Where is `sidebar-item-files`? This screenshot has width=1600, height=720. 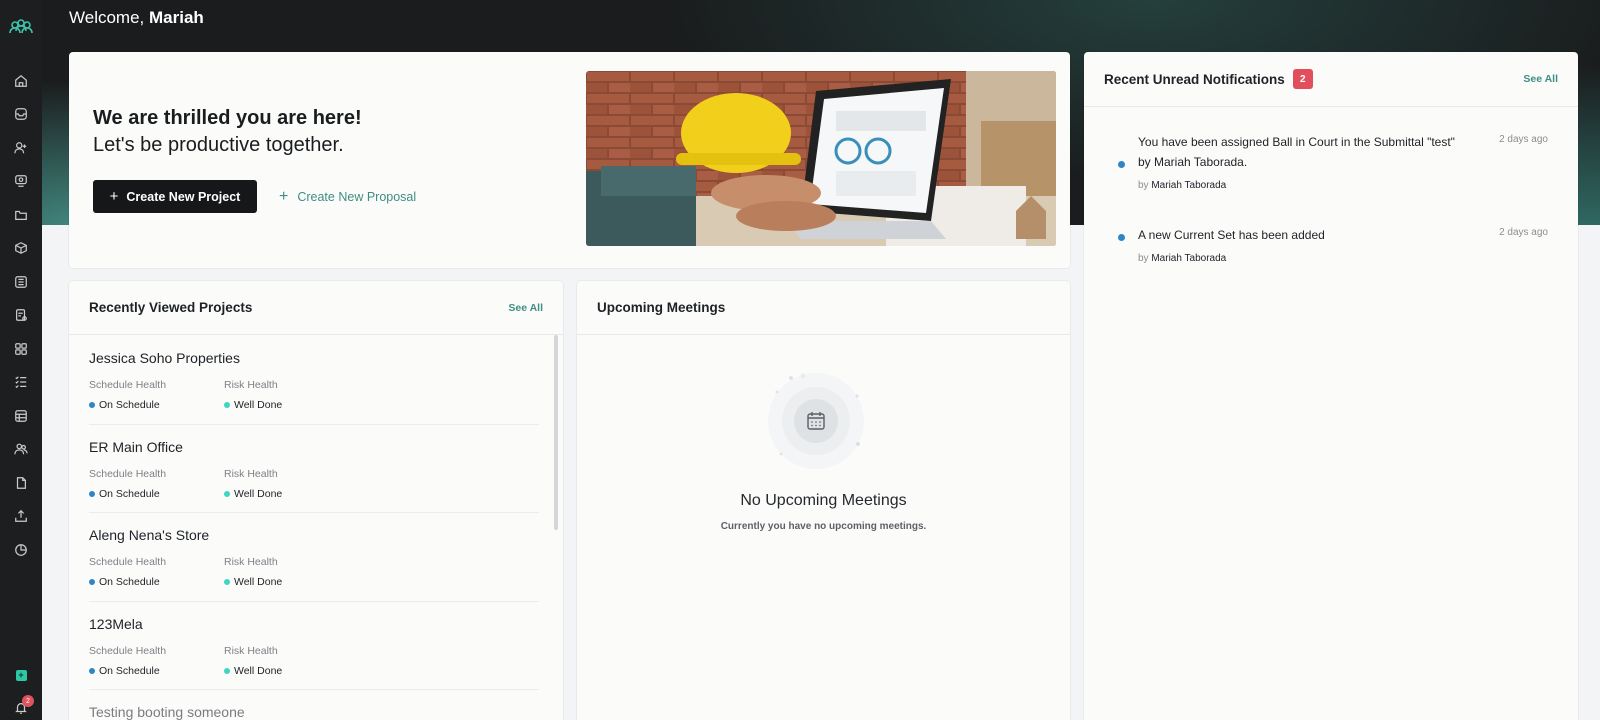 sidebar-item-files is located at coordinates (21, 483).